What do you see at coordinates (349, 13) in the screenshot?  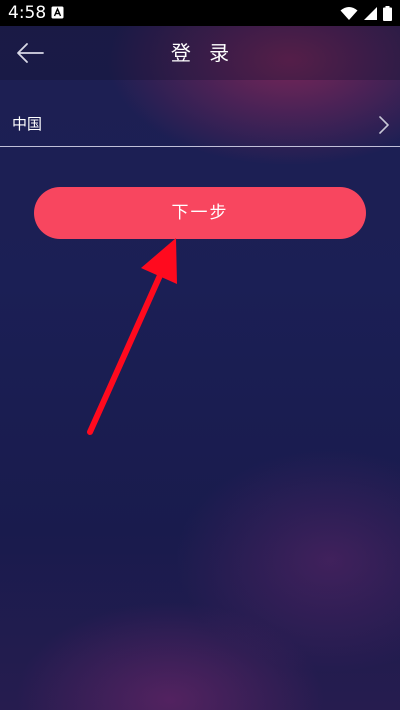 I see `wifi-icon` at bounding box center [349, 13].